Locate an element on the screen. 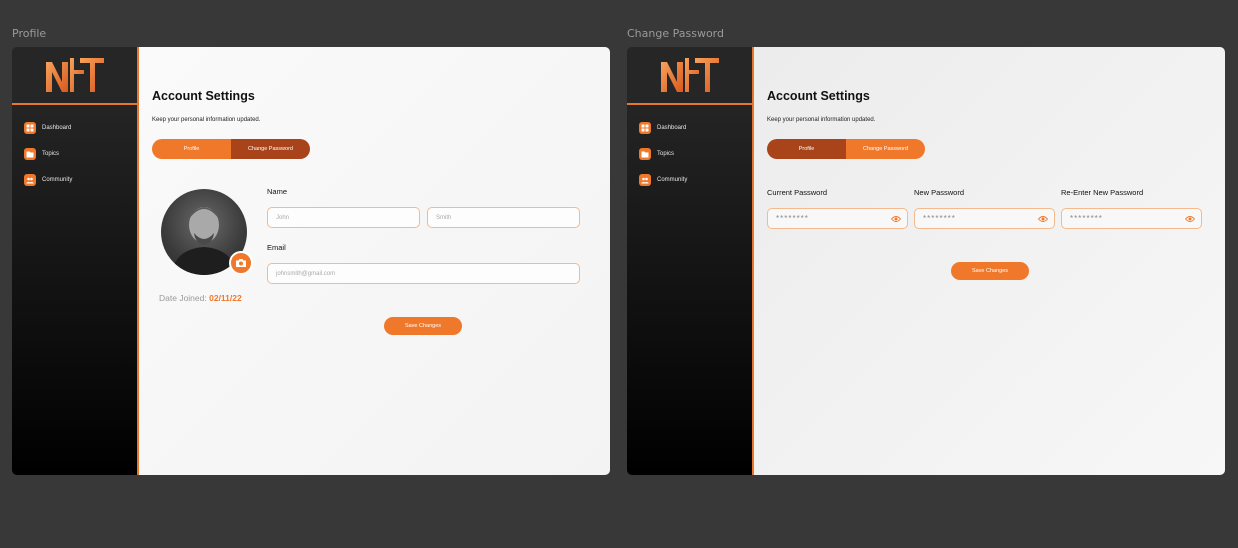 The width and height of the screenshot is (1238, 548). reenter-password-input: ******** is located at coordinates (1131, 218).